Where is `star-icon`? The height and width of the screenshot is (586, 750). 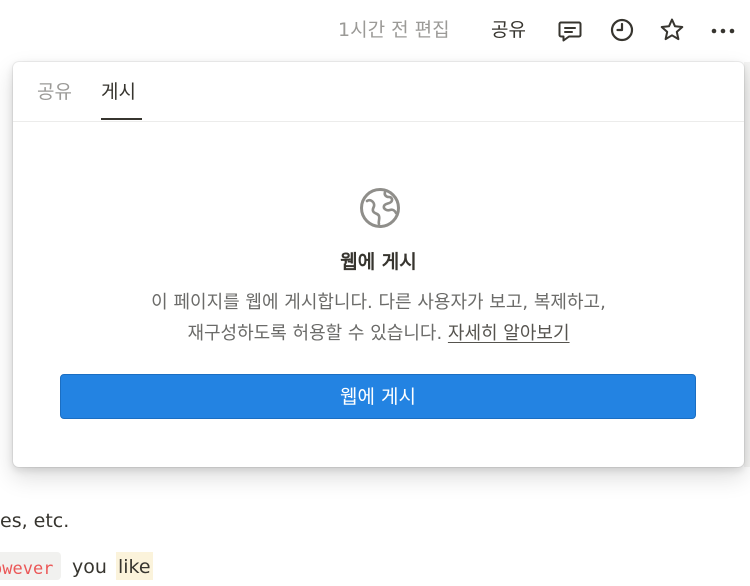 star-icon is located at coordinates (672, 30).